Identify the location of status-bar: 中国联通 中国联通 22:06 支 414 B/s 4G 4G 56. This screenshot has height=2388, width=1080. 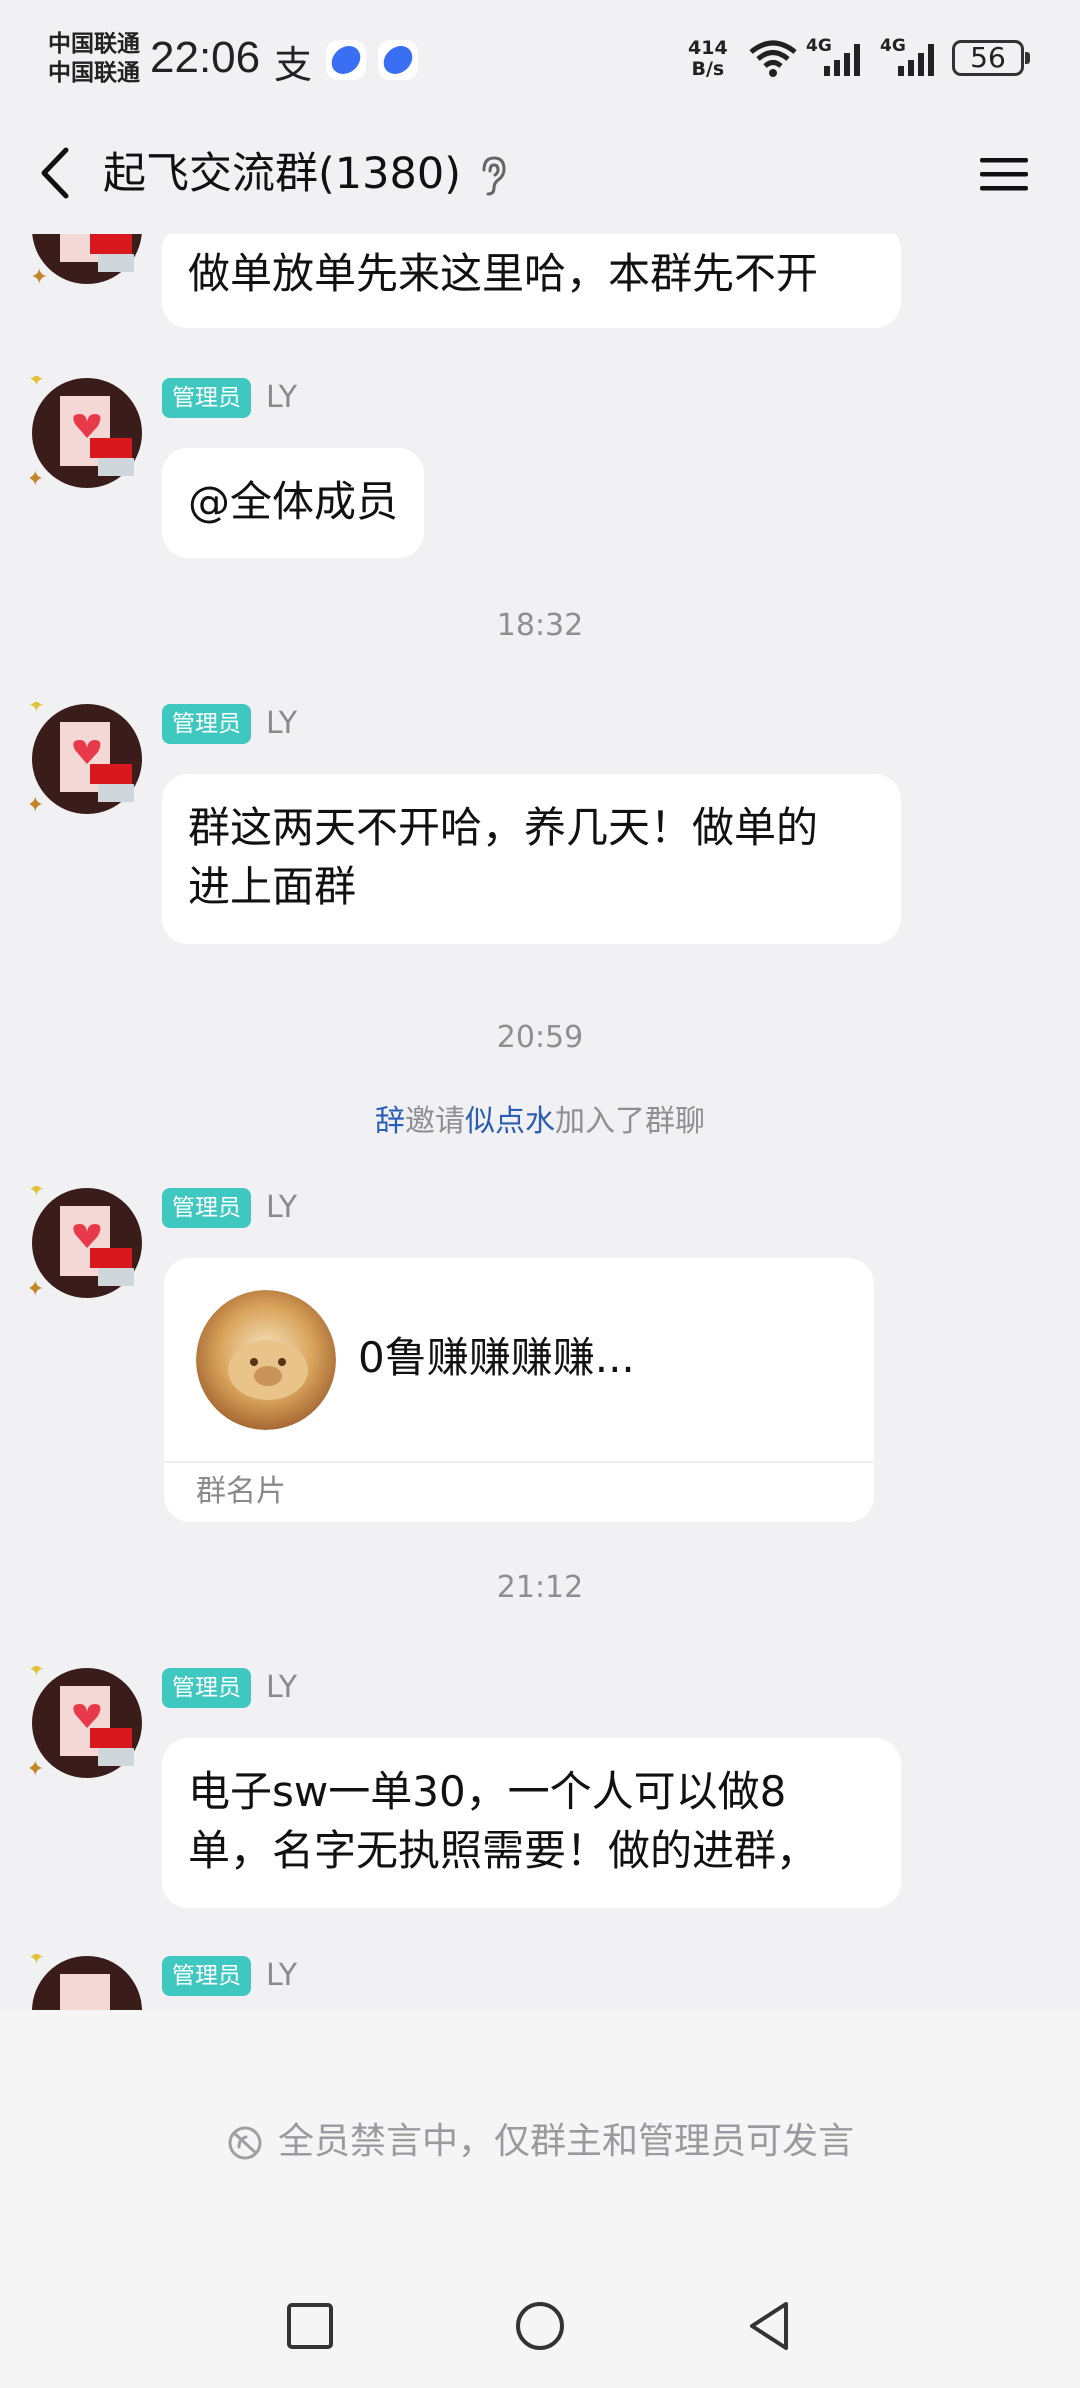
(540, 59).